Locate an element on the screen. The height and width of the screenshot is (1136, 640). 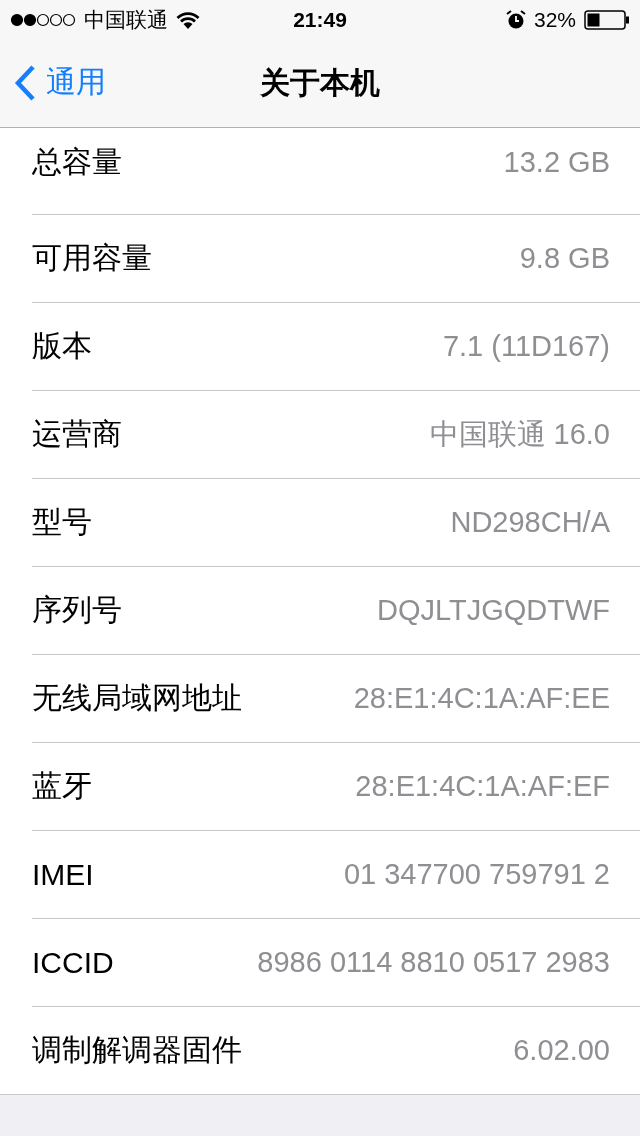
back-button: 通用 is located at coordinates (60, 82).